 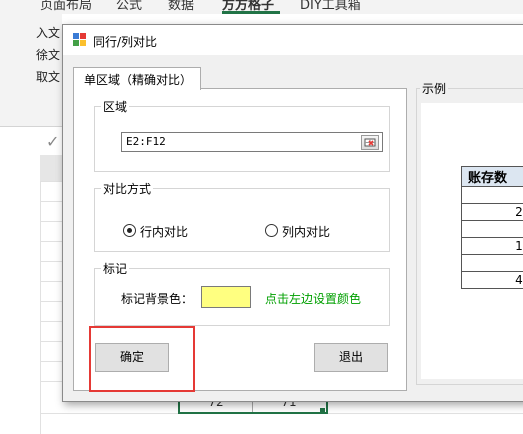 I want to click on tab-single-range: 单区域（精确对比）, so click(x=137, y=78).